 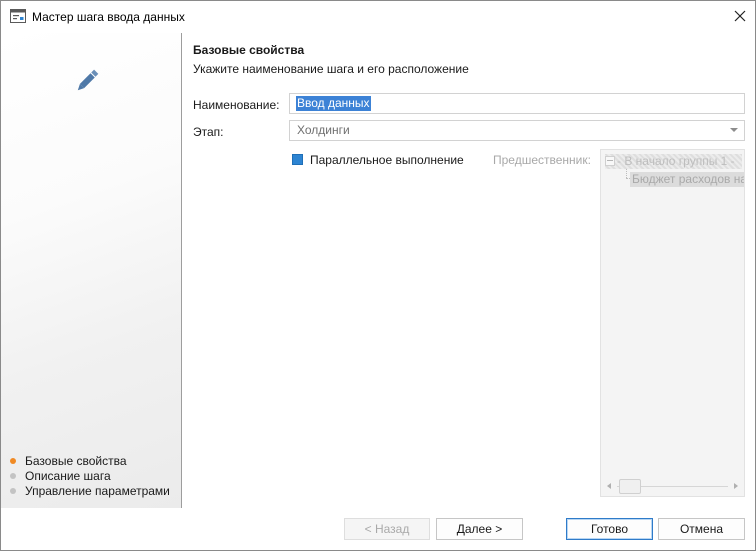 I want to click on name-input-value: Ввод данных, so click(x=333, y=103).